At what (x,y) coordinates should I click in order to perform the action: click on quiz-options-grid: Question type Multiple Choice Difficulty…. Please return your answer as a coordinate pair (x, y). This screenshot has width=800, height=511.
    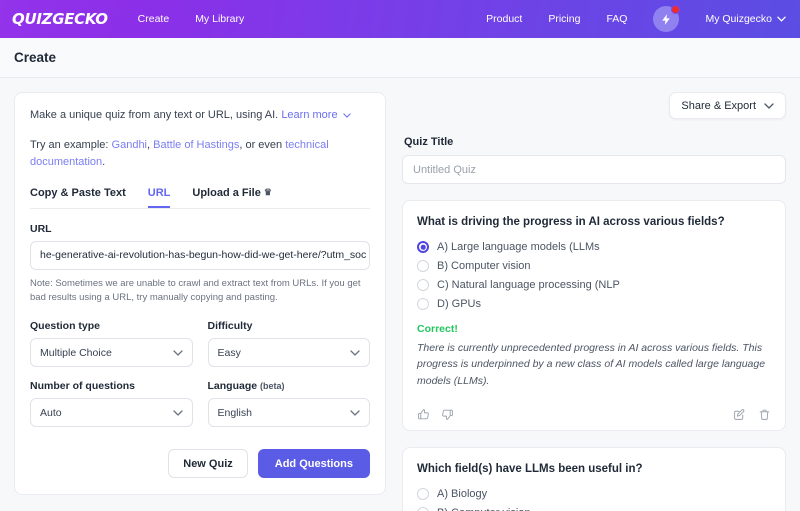
    Looking at the image, I should click on (200, 374).